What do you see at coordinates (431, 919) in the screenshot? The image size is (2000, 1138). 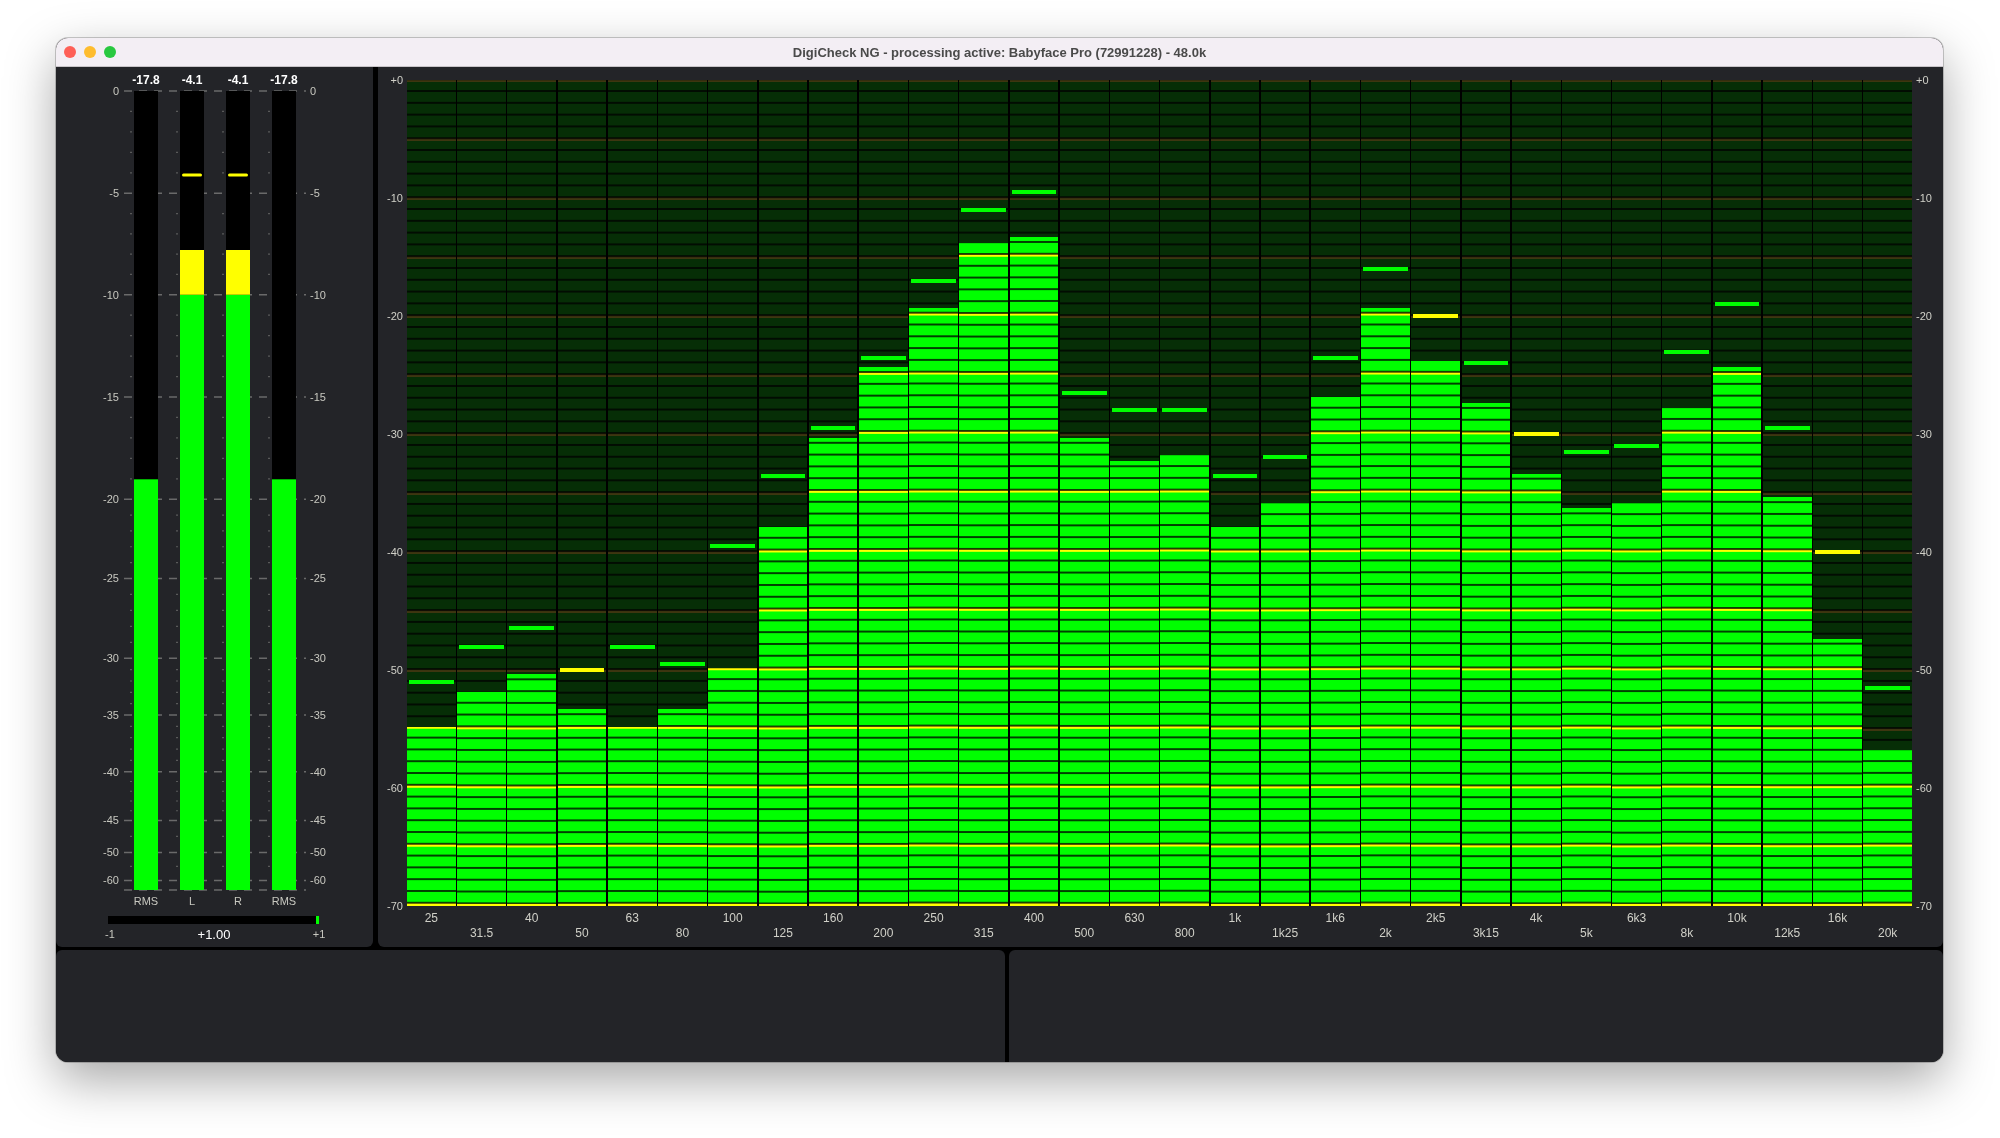 I see `frequency-label: 25` at bounding box center [431, 919].